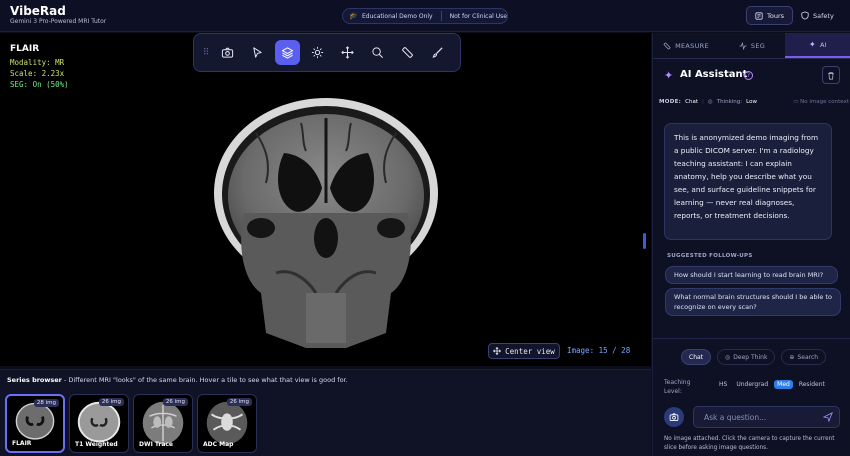  Describe the element at coordinates (805, 15) in the screenshot. I see `shield-icon` at that location.